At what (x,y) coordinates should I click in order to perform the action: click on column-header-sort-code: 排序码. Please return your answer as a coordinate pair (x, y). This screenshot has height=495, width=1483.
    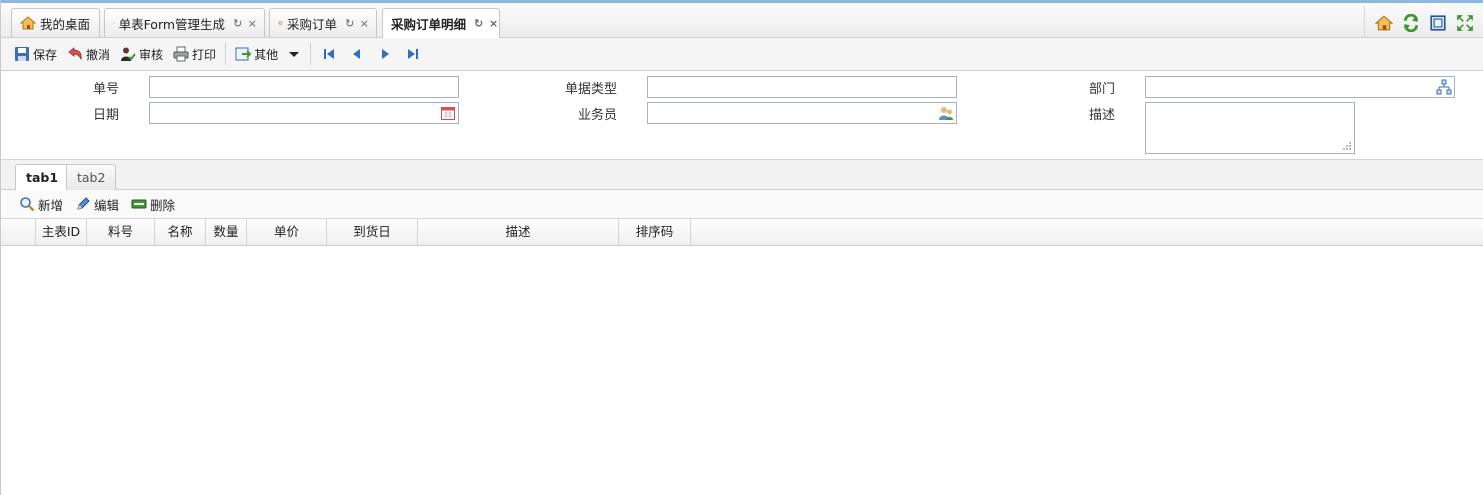
    Looking at the image, I should click on (655, 232).